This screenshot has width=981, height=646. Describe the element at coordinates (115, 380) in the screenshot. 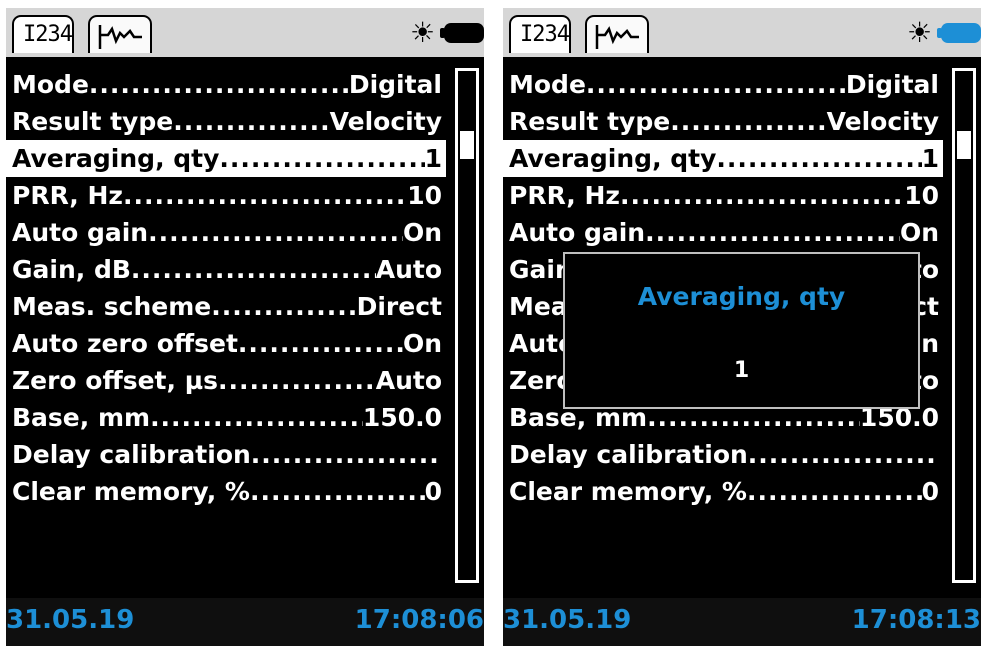

I see `setting-label: Zero offset, µs` at that location.